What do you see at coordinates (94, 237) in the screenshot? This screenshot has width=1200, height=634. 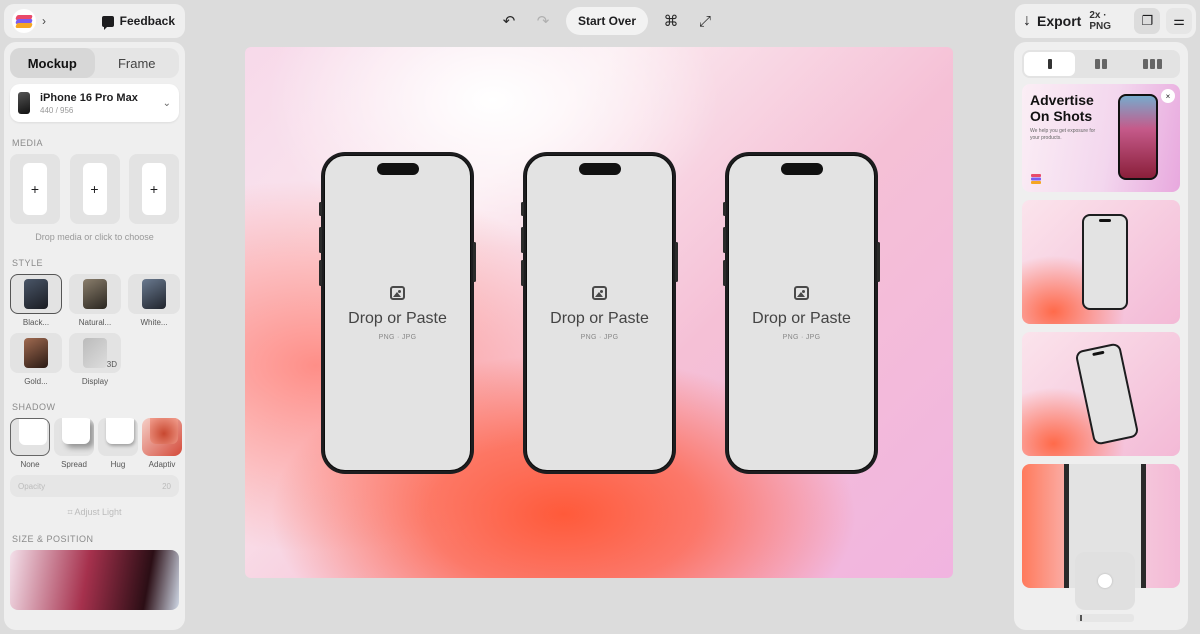 I see `media-hint: Drop media or click to choose` at bounding box center [94, 237].